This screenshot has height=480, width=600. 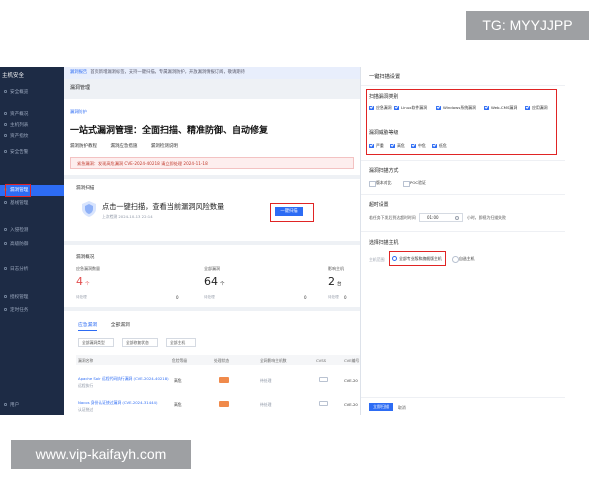 I want to click on stat-title-hosts: 影响主机, so click(x=336, y=268).